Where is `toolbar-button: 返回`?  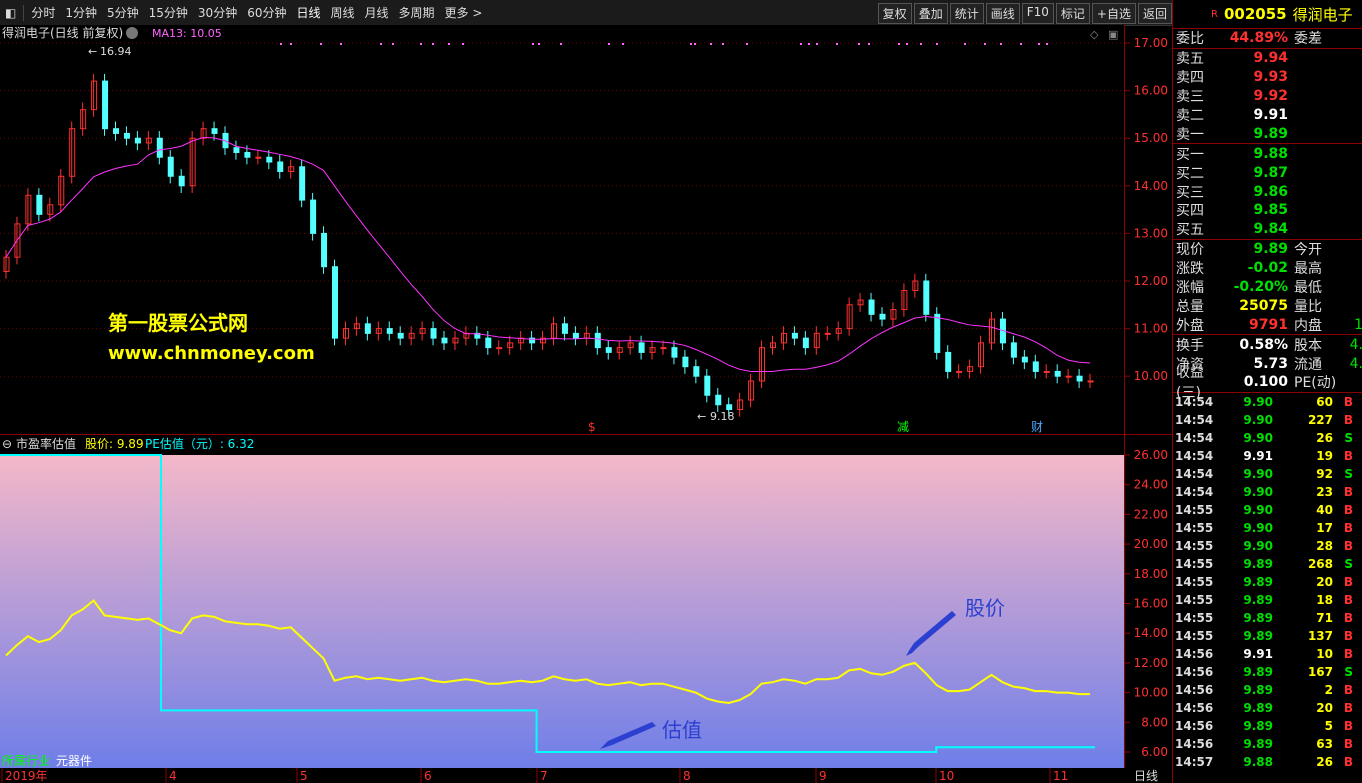 toolbar-button: 返回 is located at coordinates (1154, 13).